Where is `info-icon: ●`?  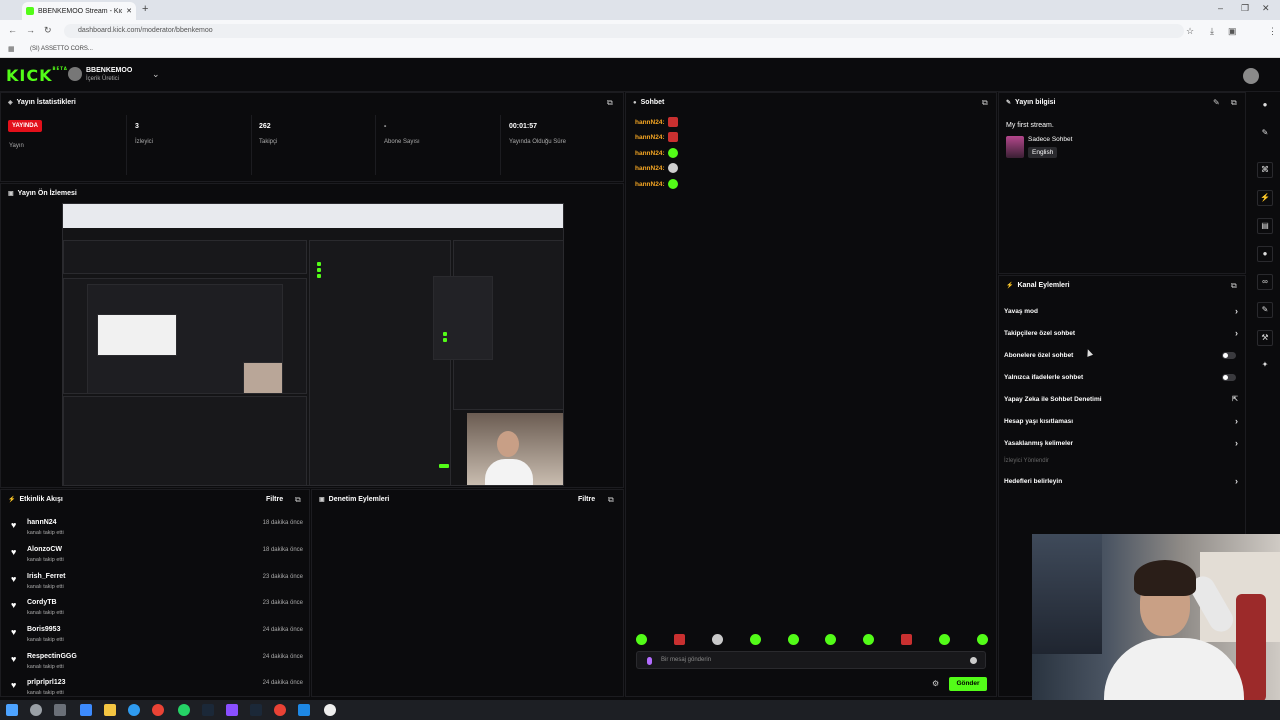
info-icon: ● is located at coordinates (1265, 106).